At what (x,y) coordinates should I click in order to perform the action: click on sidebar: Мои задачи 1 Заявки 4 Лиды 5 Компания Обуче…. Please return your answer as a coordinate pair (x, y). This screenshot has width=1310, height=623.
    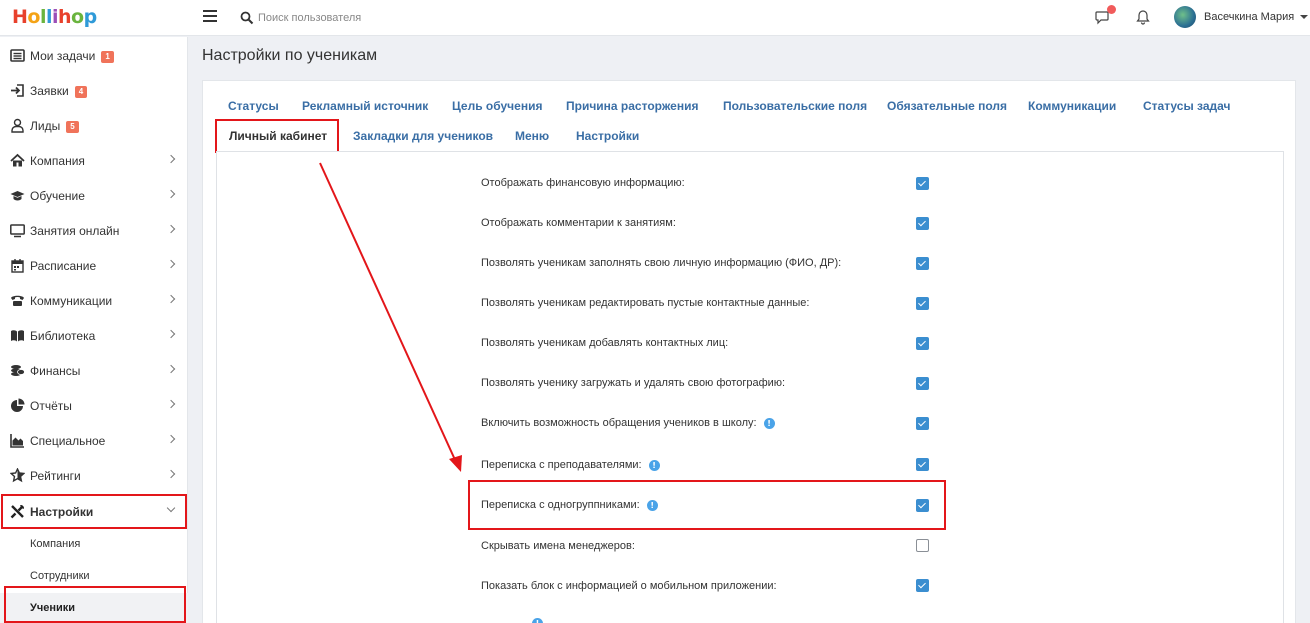
    Looking at the image, I should click on (94, 330).